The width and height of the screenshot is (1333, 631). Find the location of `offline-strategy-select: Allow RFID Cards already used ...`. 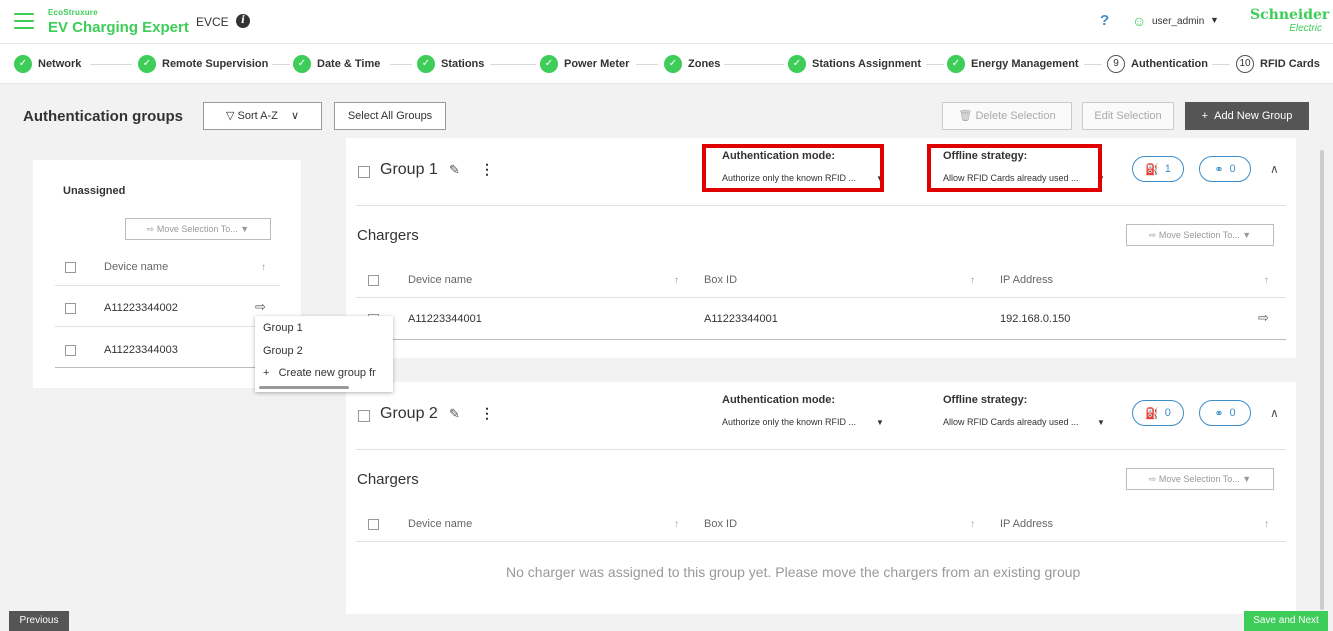

offline-strategy-select: Allow RFID Cards already used ... is located at coordinates (1011, 422).